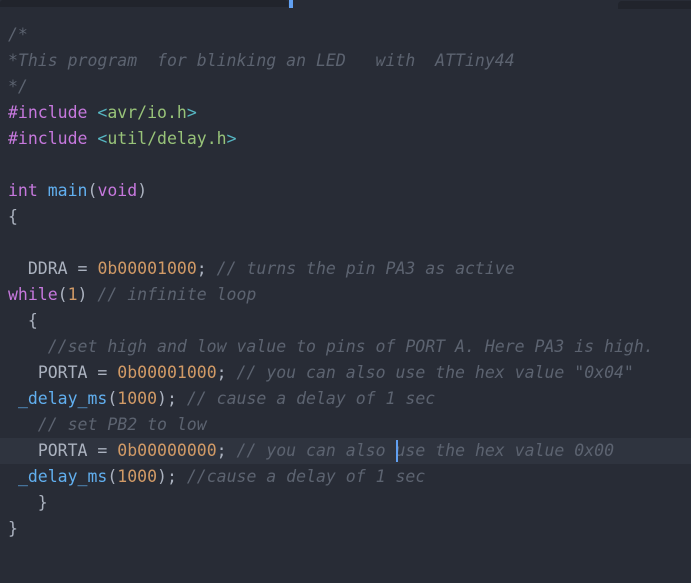 The width and height of the screenshot is (691, 583). I want to click on code-line: // set PB2 to low, so click(345, 425).